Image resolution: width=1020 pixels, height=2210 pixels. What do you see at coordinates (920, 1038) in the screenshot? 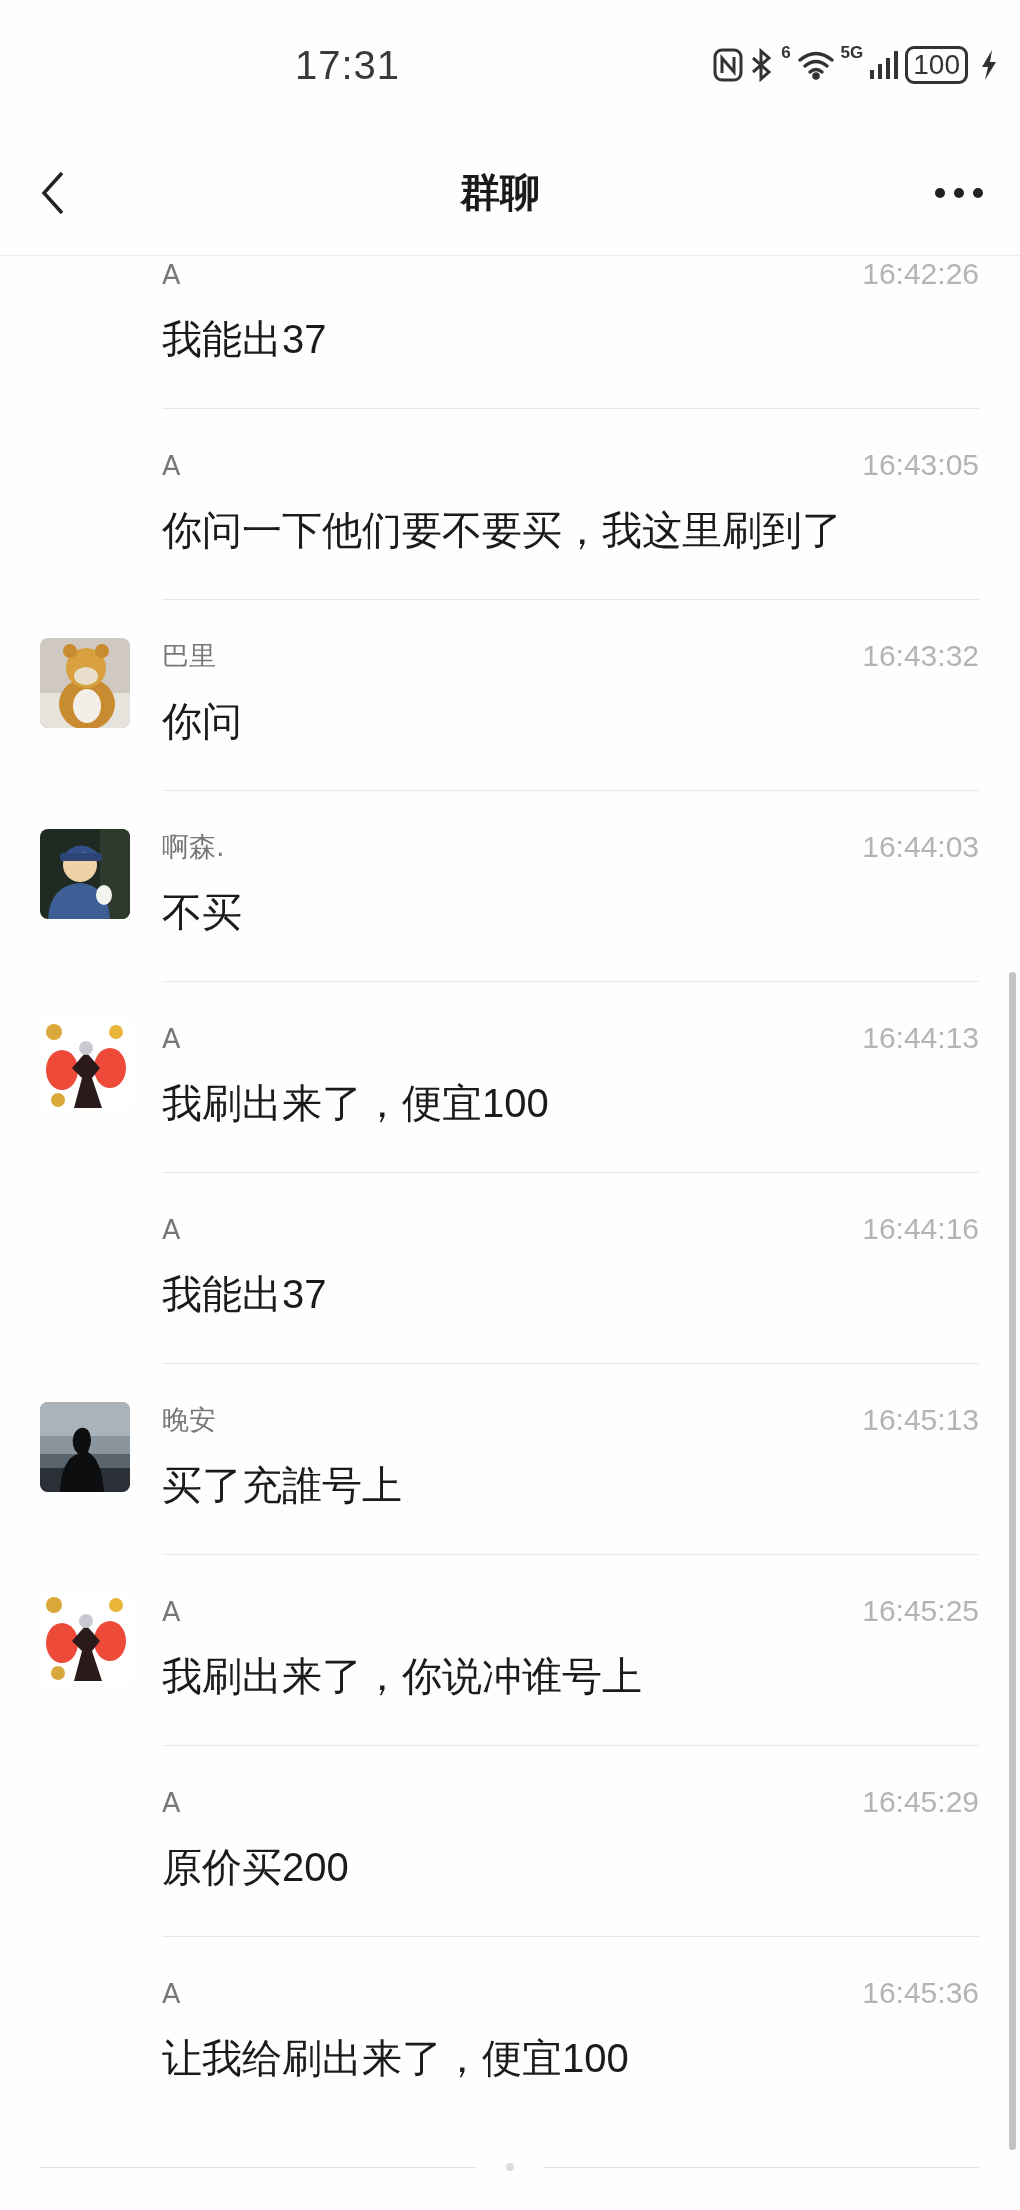
I see `message-time: 16:44:13` at bounding box center [920, 1038].